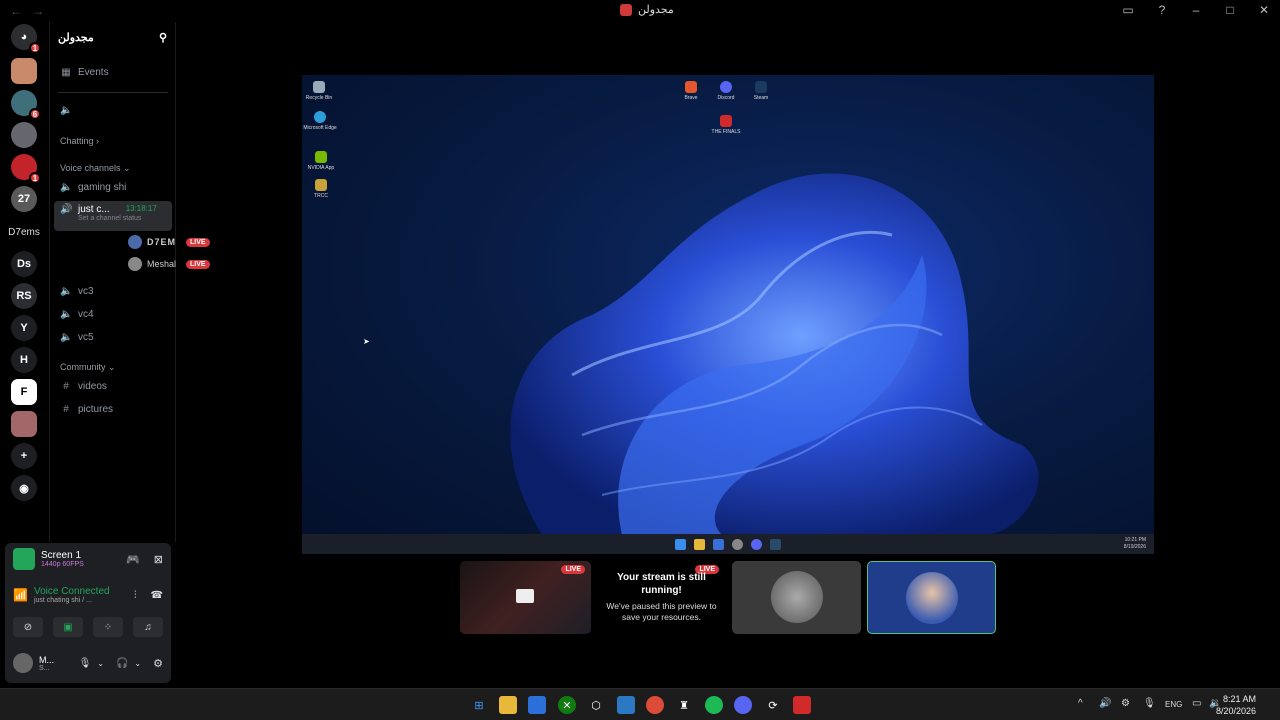 The width and height of the screenshot is (1280, 720). Describe the element at coordinates (596, 705) in the screenshot. I see `app-icon: ⬡` at that location.